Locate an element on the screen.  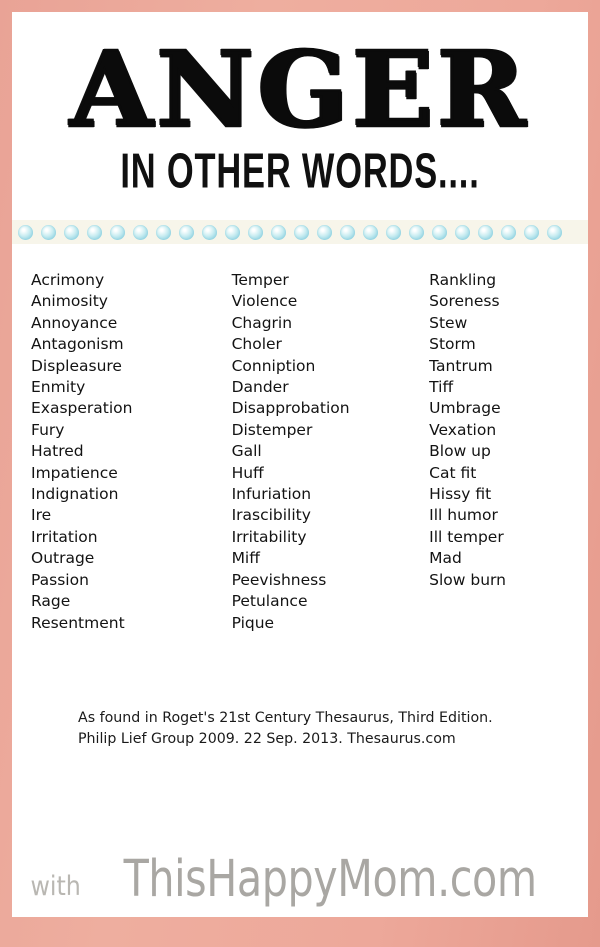
word-item: Rankling is located at coordinates (463, 280).